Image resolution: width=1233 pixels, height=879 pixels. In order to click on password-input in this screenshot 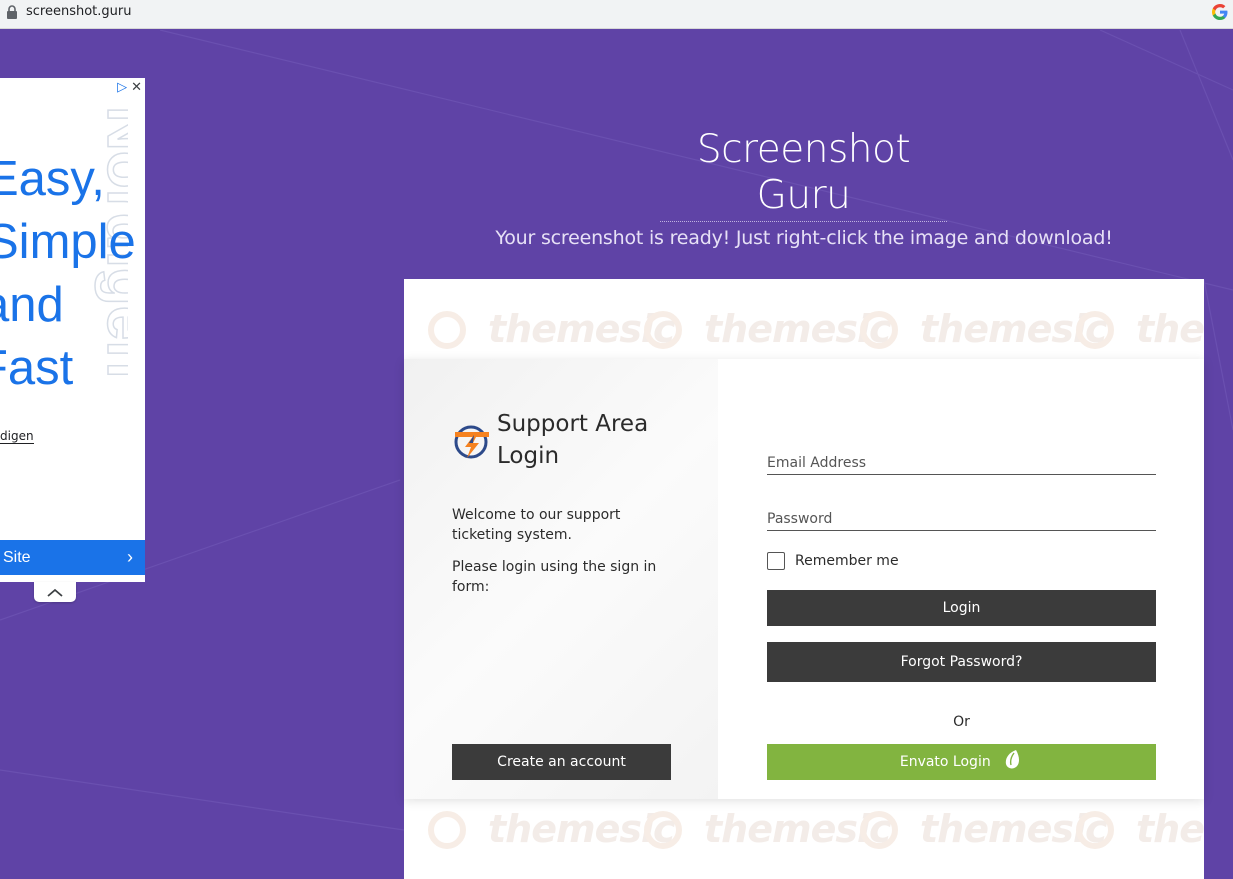, I will do `click(961, 519)`.